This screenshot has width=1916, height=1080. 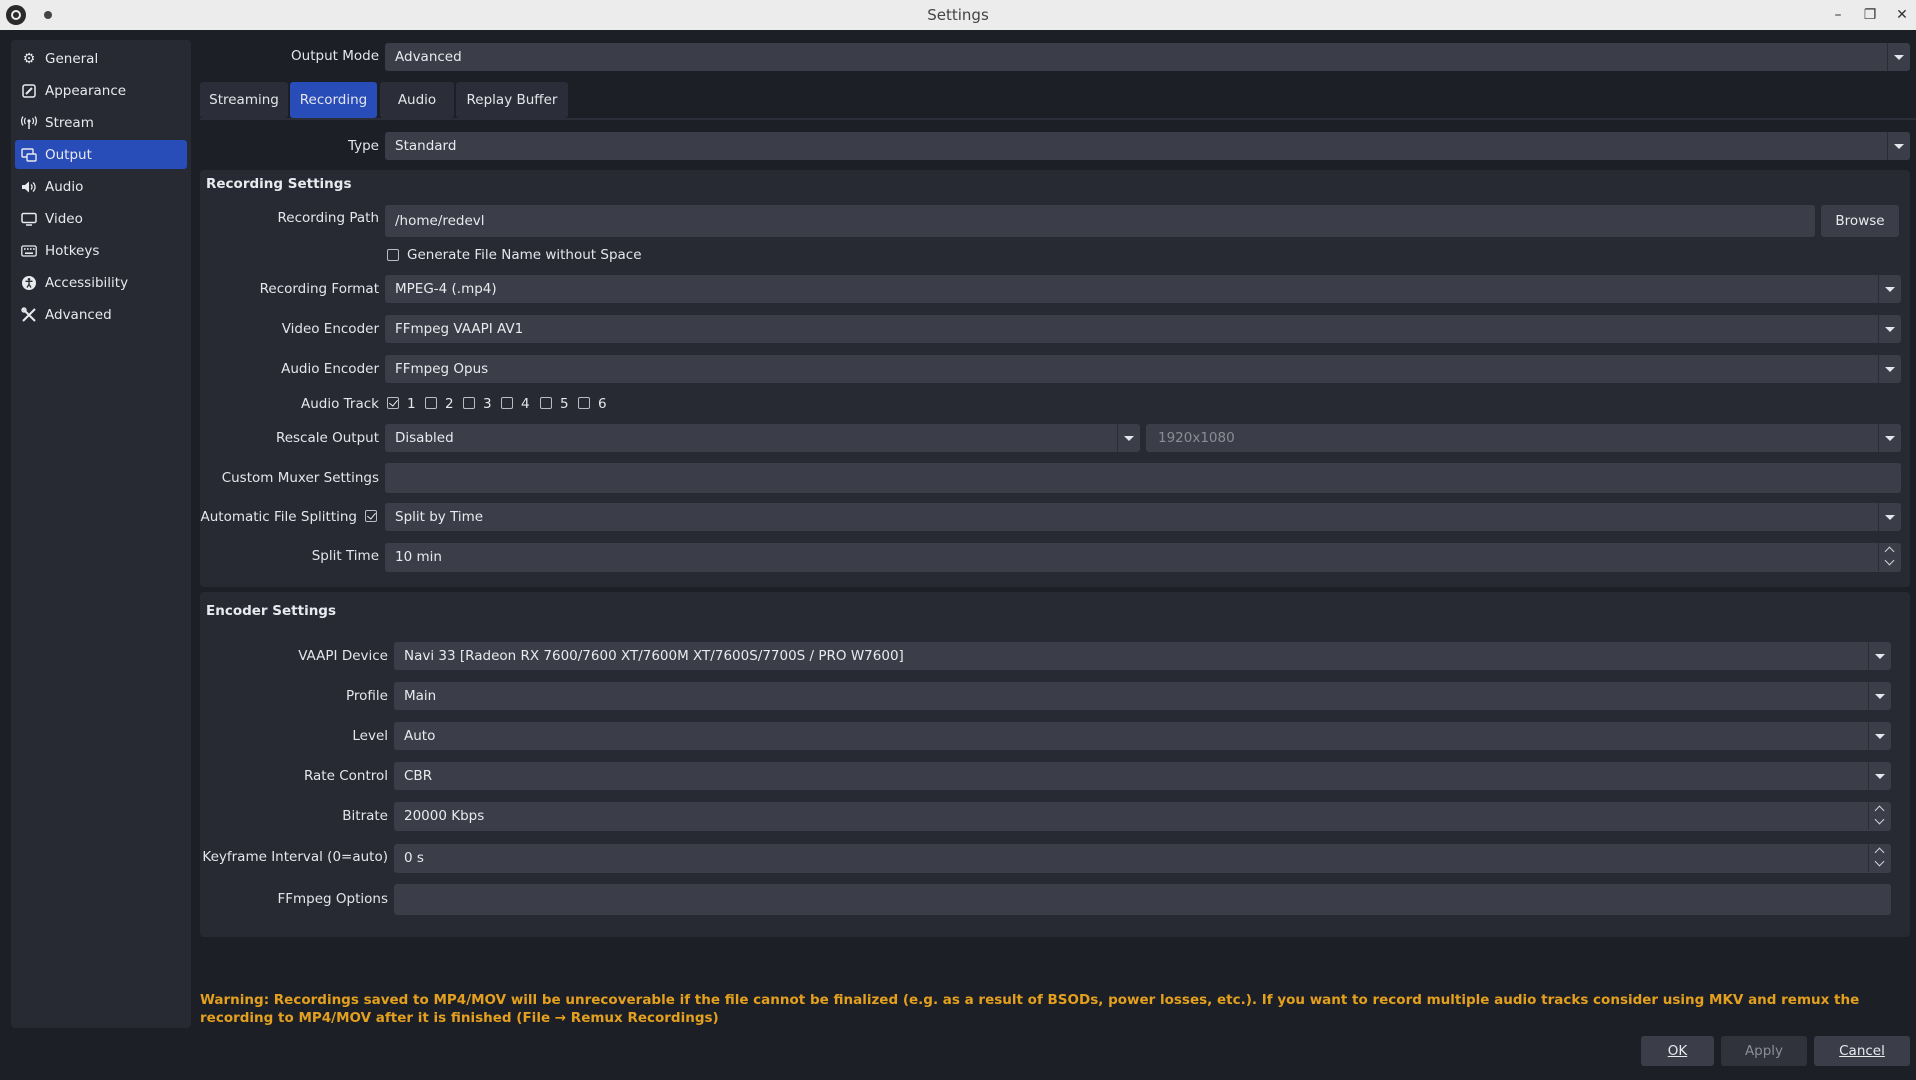 I want to click on sidebar-item-audio: Audio, so click(x=101, y=186).